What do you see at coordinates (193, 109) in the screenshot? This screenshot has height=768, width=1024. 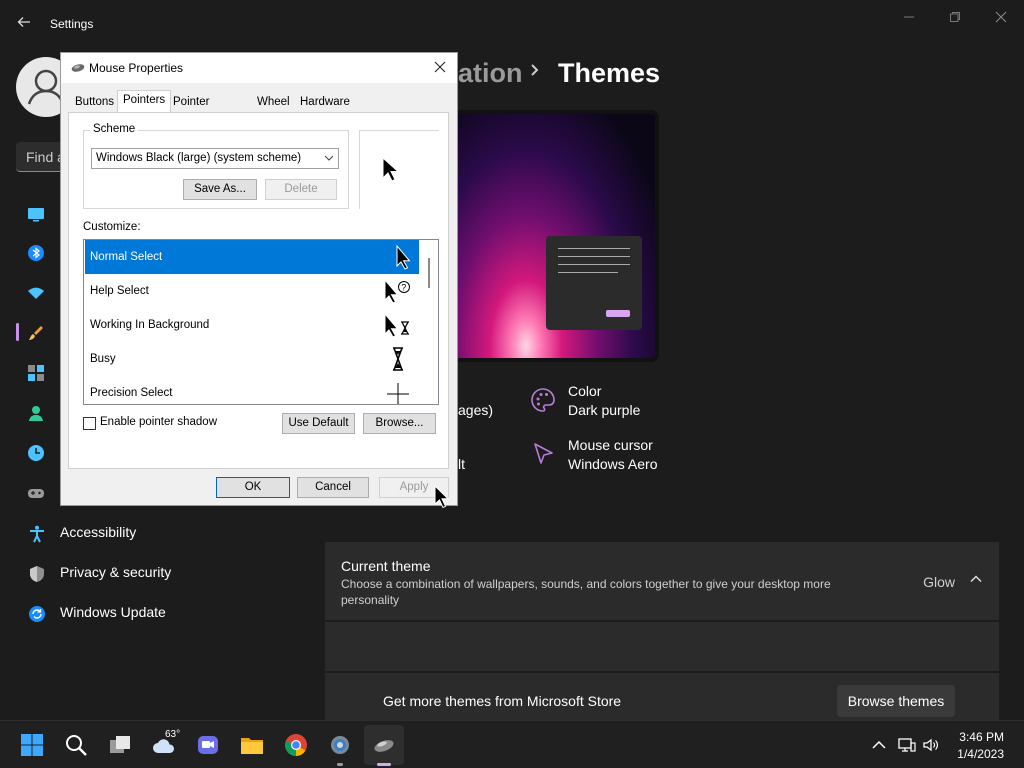 I see `tab-pointer-options: Pointer Options` at bounding box center [193, 109].